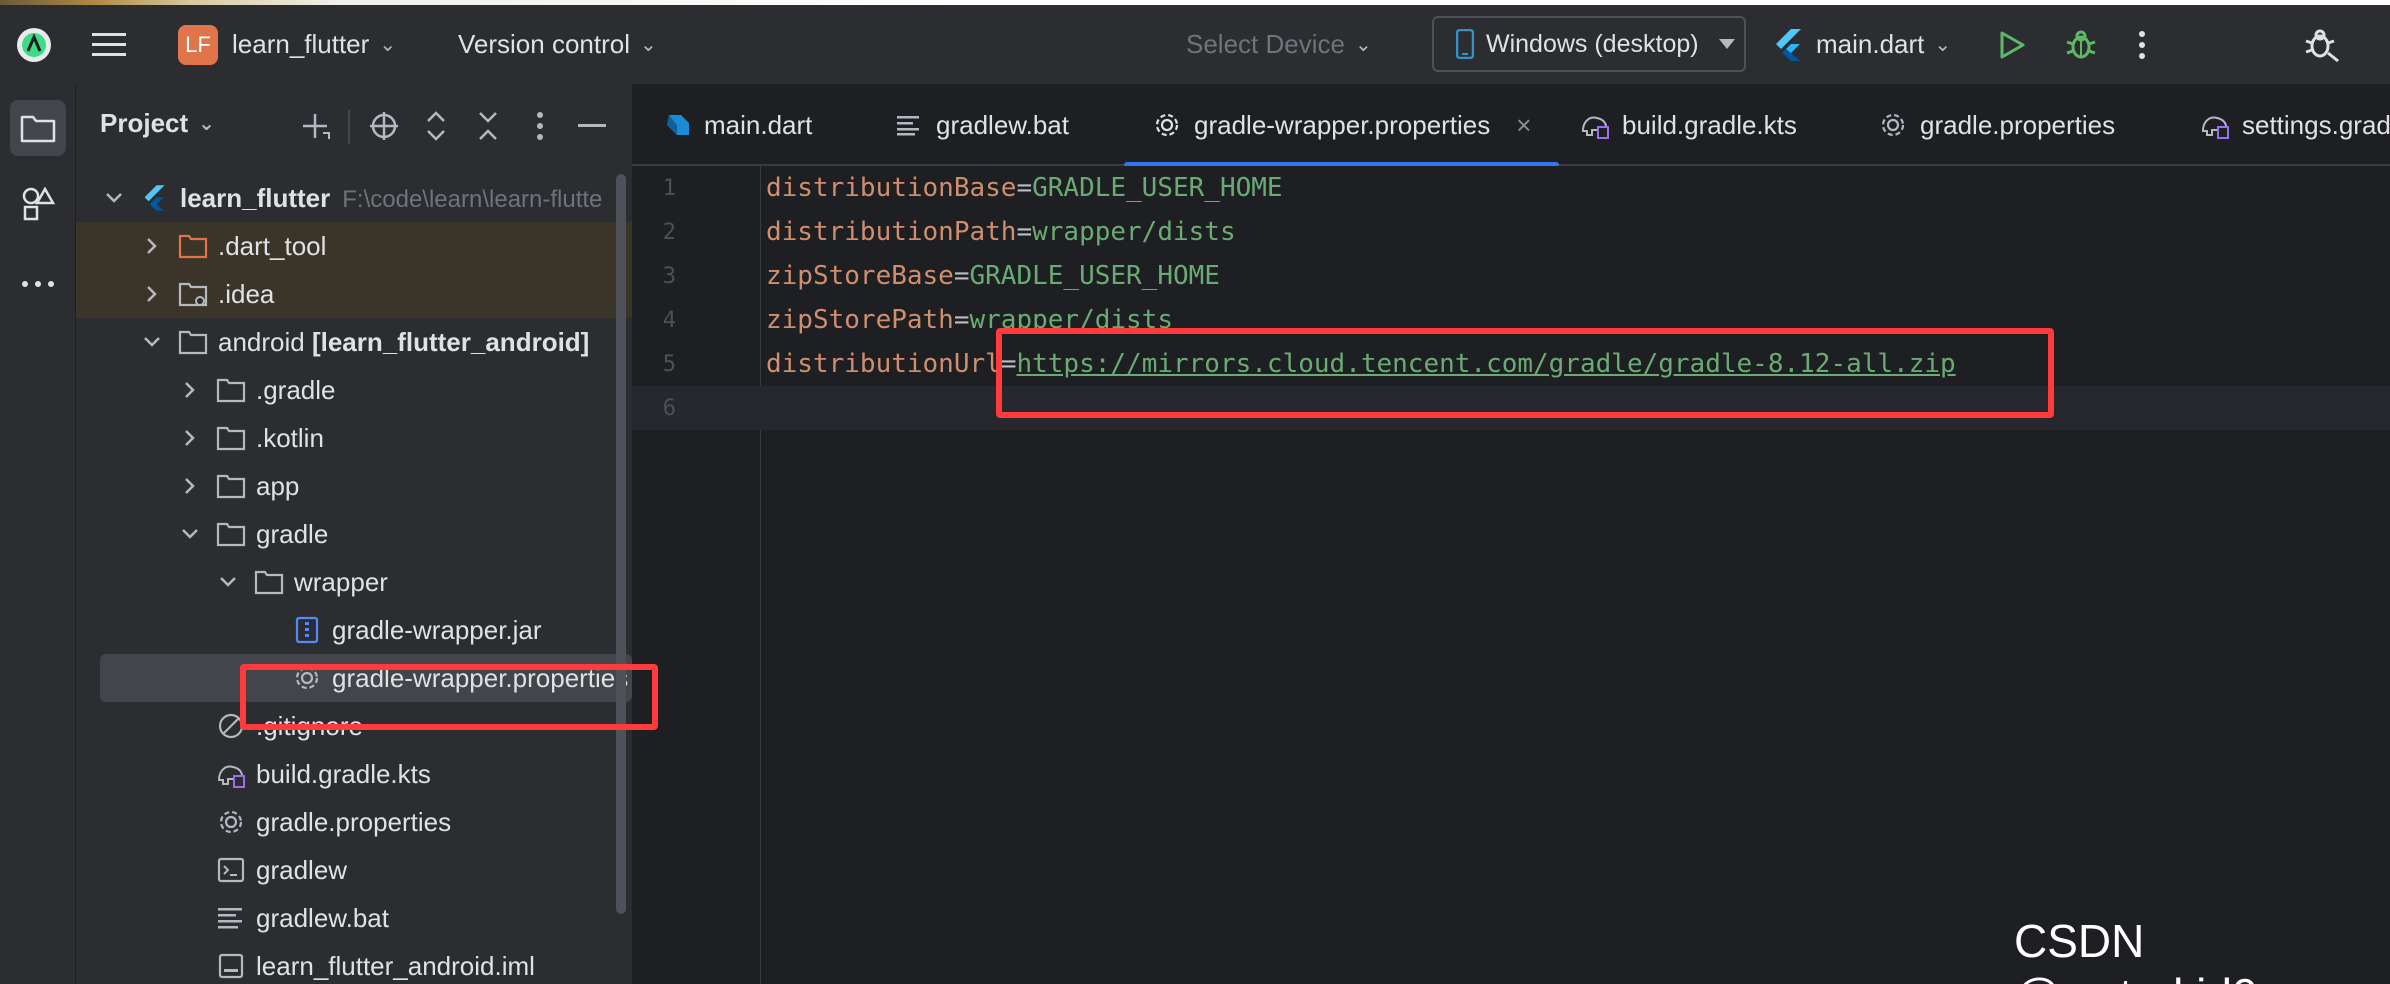 This screenshot has height=984, width=2390. I want to click on run-button, so click(2012, 44).